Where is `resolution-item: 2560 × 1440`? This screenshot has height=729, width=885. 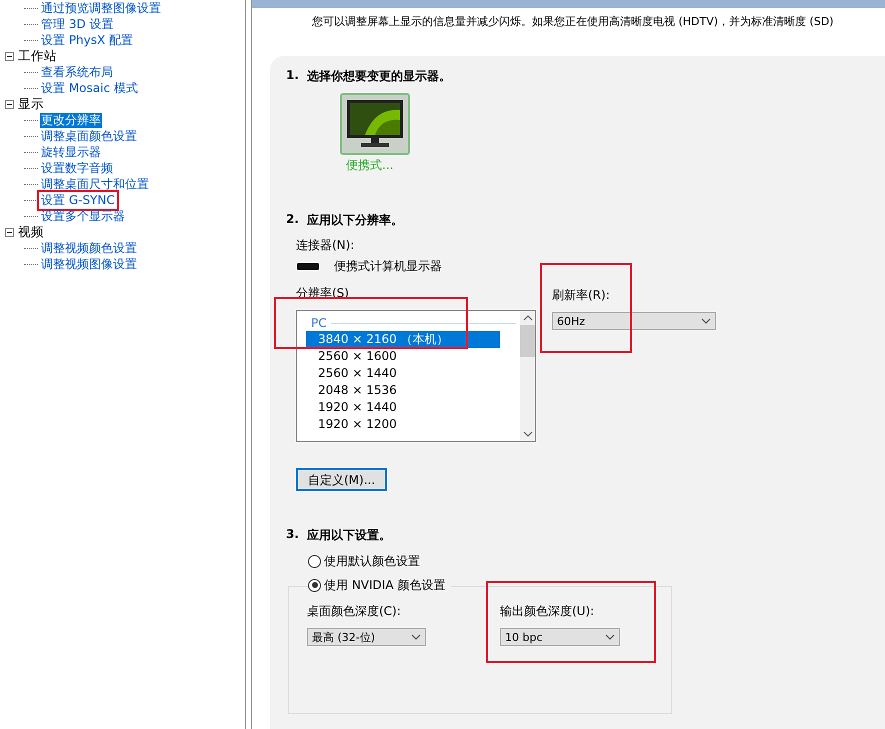
resolution-item: 2560 × 1440 is located at coordinates (403, 373).